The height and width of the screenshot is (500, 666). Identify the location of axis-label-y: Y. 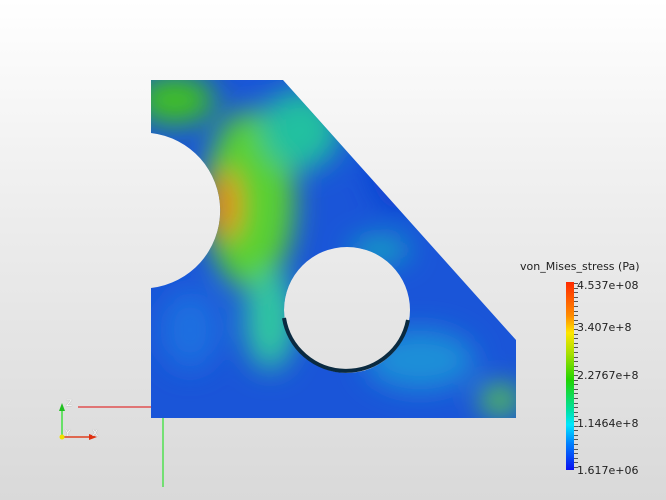
(68, 434).